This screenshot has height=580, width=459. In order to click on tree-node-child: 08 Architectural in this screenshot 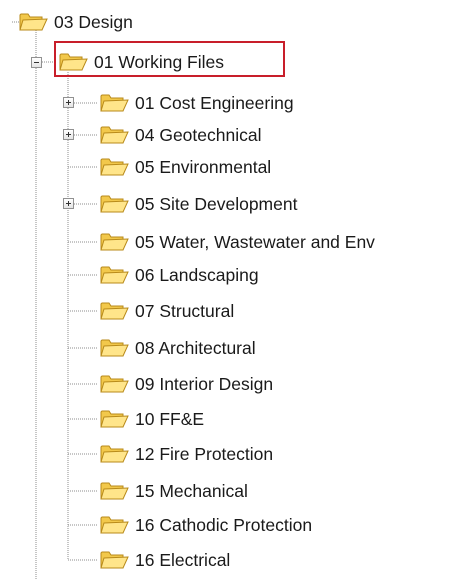, I will do `click(177, 348)`.